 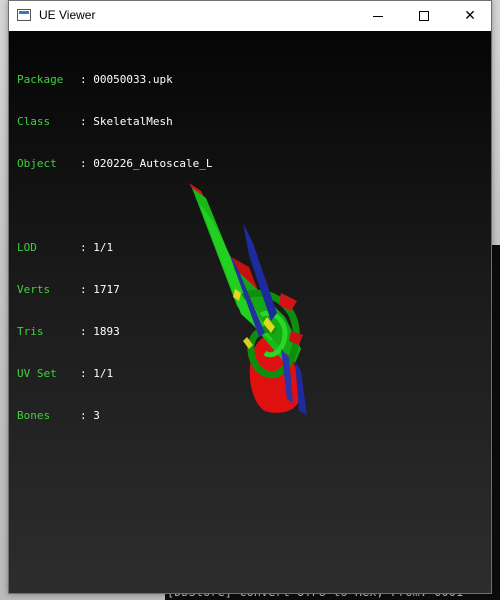 I want to click on app-window-icon, so click(x=24, y=15).